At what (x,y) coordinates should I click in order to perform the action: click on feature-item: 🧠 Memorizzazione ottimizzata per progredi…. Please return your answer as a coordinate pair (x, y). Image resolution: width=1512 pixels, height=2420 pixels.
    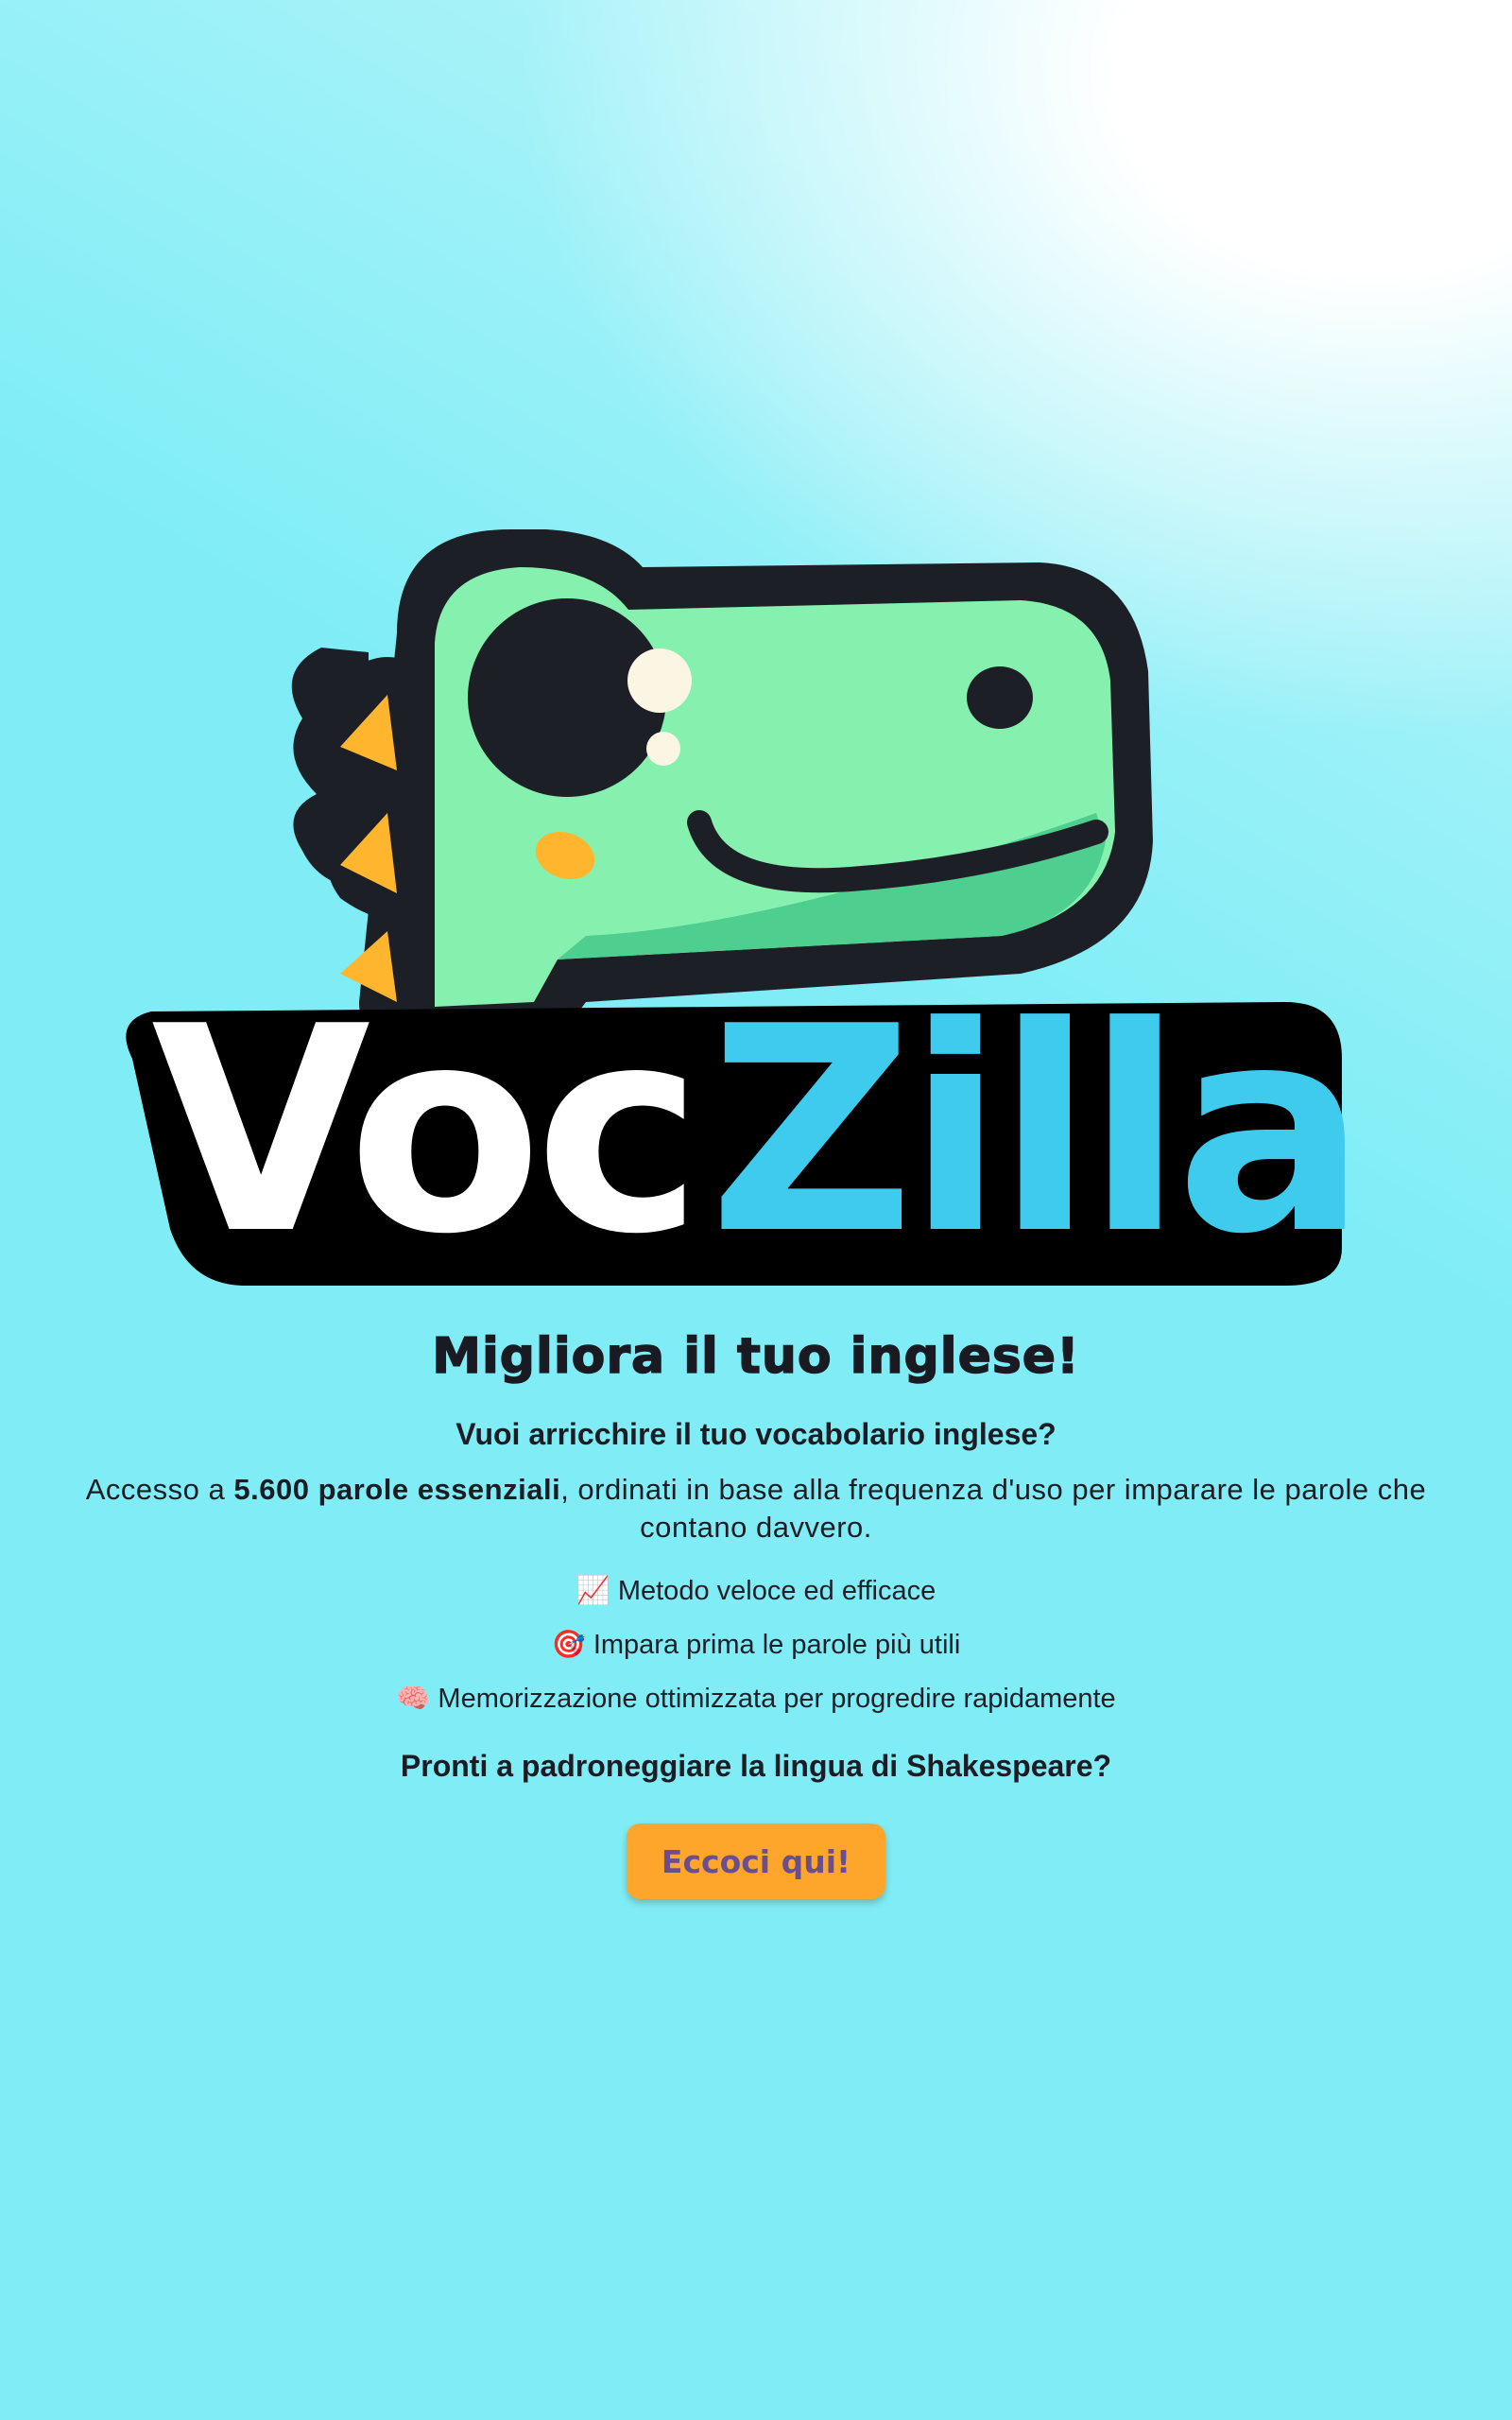
    Looking at the image, I should click on (756, 1698).